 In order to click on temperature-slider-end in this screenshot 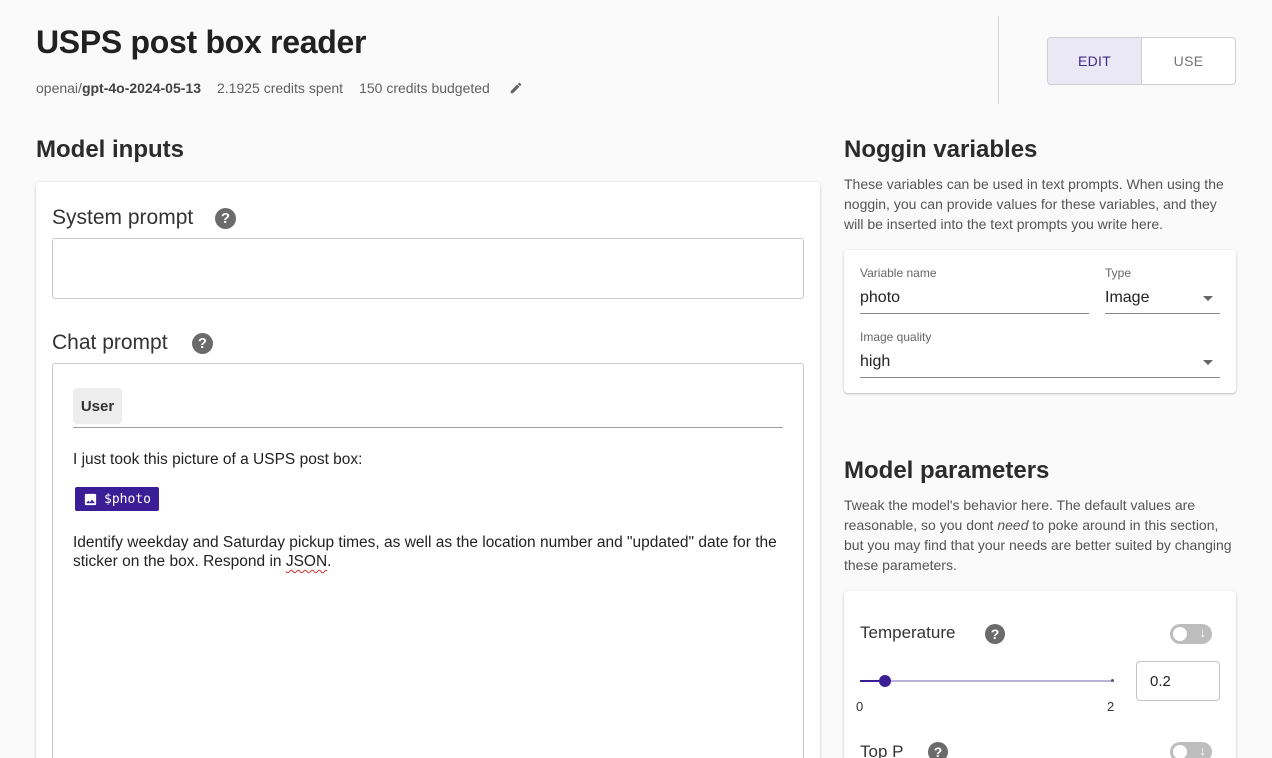, I will do `click(1112, 680)`.